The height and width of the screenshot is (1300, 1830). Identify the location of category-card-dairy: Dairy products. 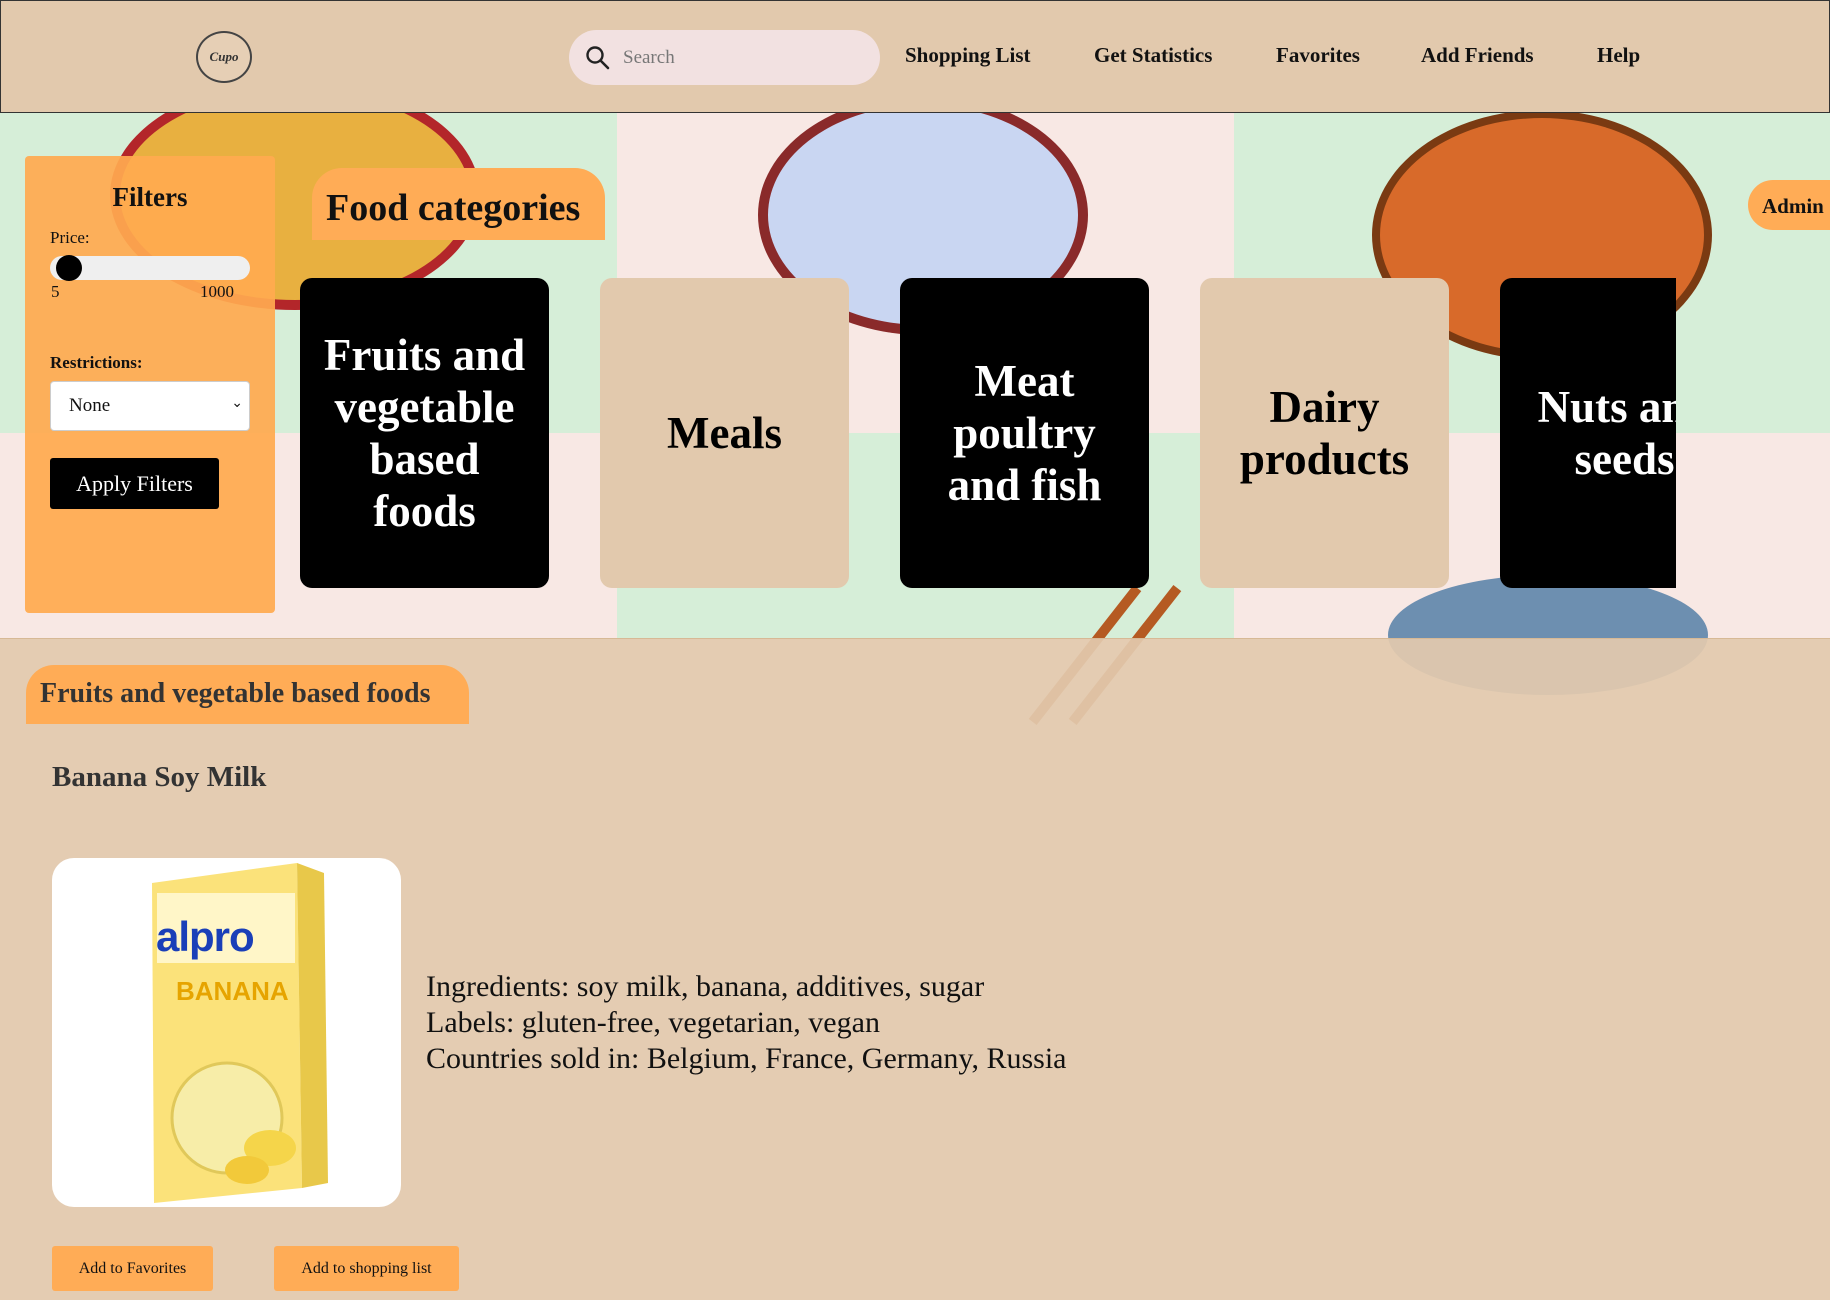
(1324, 433).